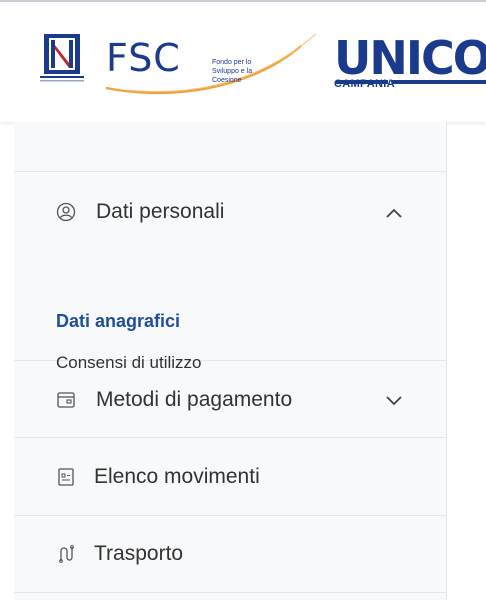 This screenshot has height=600, width=486. What do you see at coordinates (66, 400) in the screenshot?
I see `wallet-icon` at bounding box center [66, 400].